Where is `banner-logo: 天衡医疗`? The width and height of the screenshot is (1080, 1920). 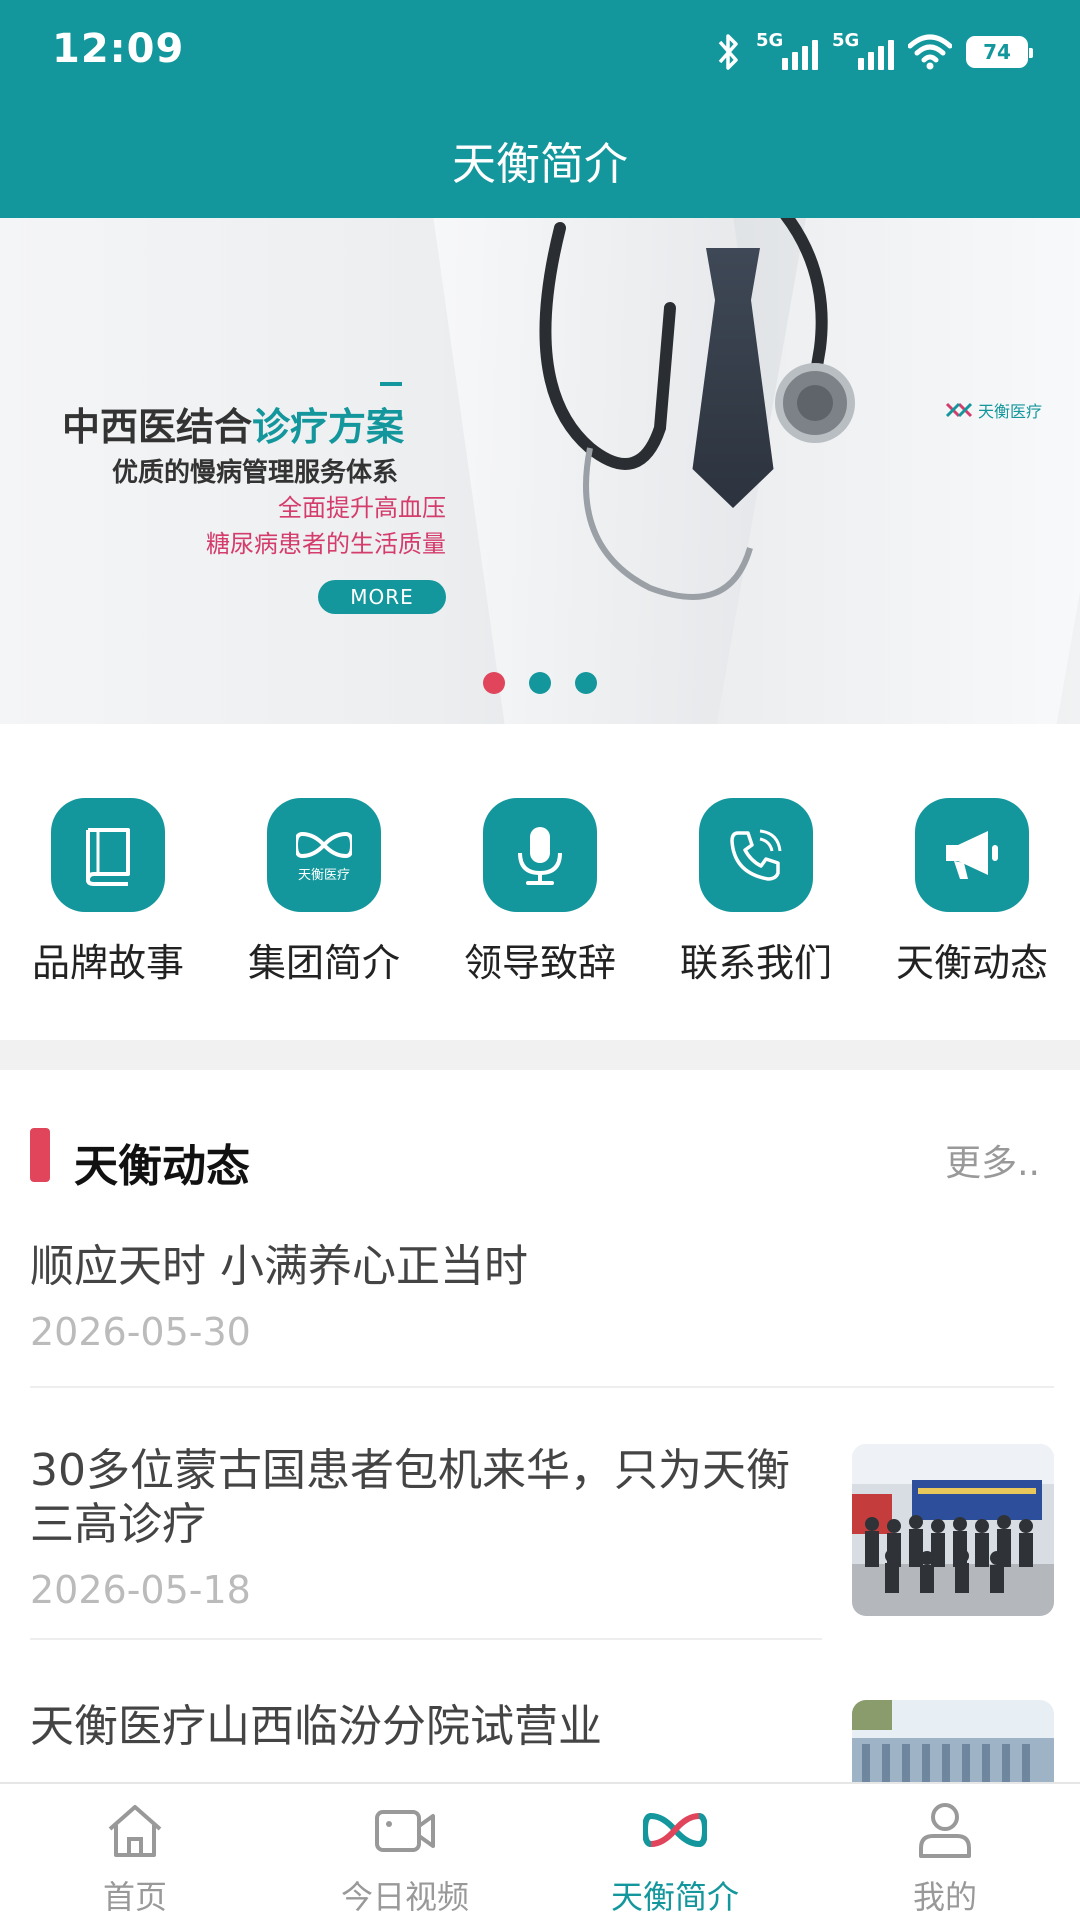 banner-logo: 天衡医疗 is located at coordinates (993, 410).